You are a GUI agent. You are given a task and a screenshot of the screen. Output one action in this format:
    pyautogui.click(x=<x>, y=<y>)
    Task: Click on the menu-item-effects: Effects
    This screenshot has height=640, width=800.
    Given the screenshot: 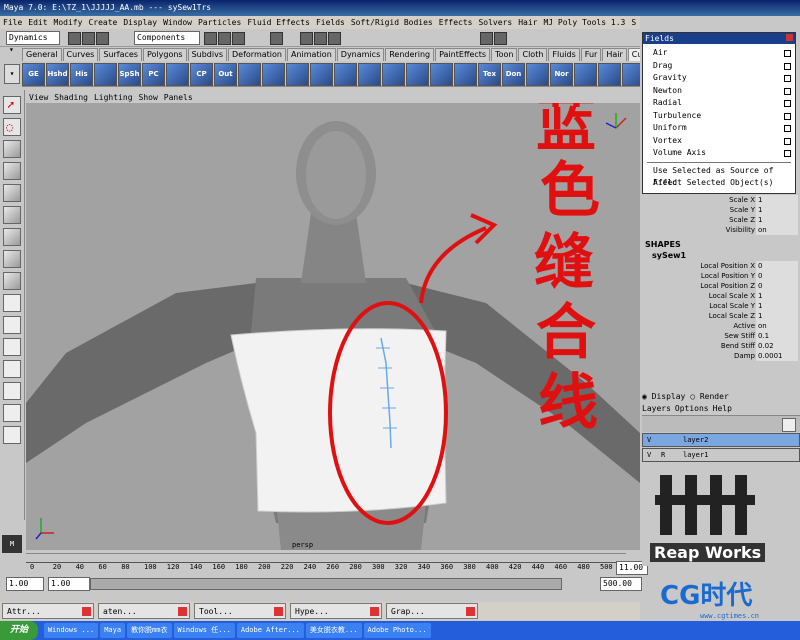 What is the action you would take?
    pyautogui.click(x=456, y=22)
    